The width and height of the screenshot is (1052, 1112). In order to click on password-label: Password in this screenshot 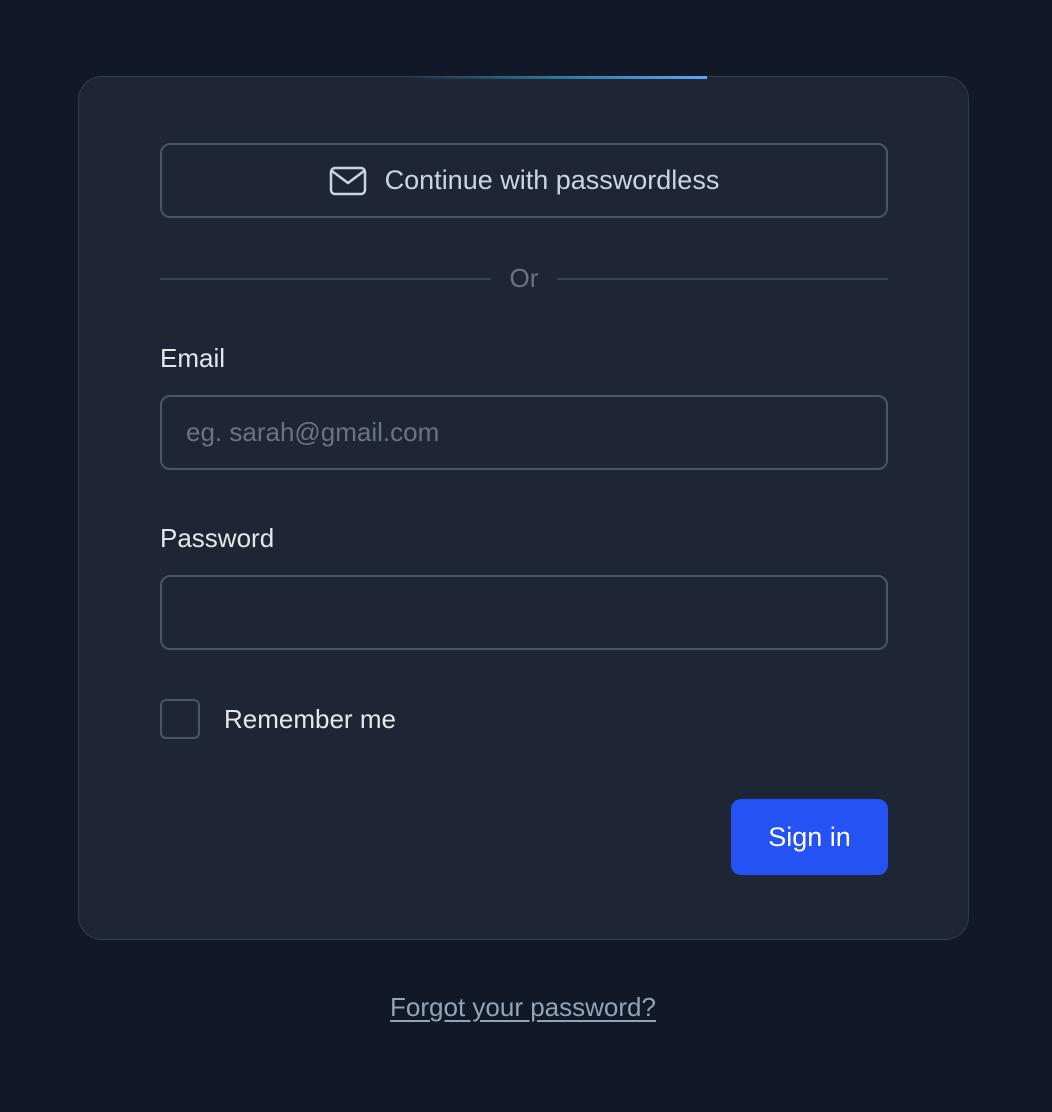, I will do `click(217, 538)`.